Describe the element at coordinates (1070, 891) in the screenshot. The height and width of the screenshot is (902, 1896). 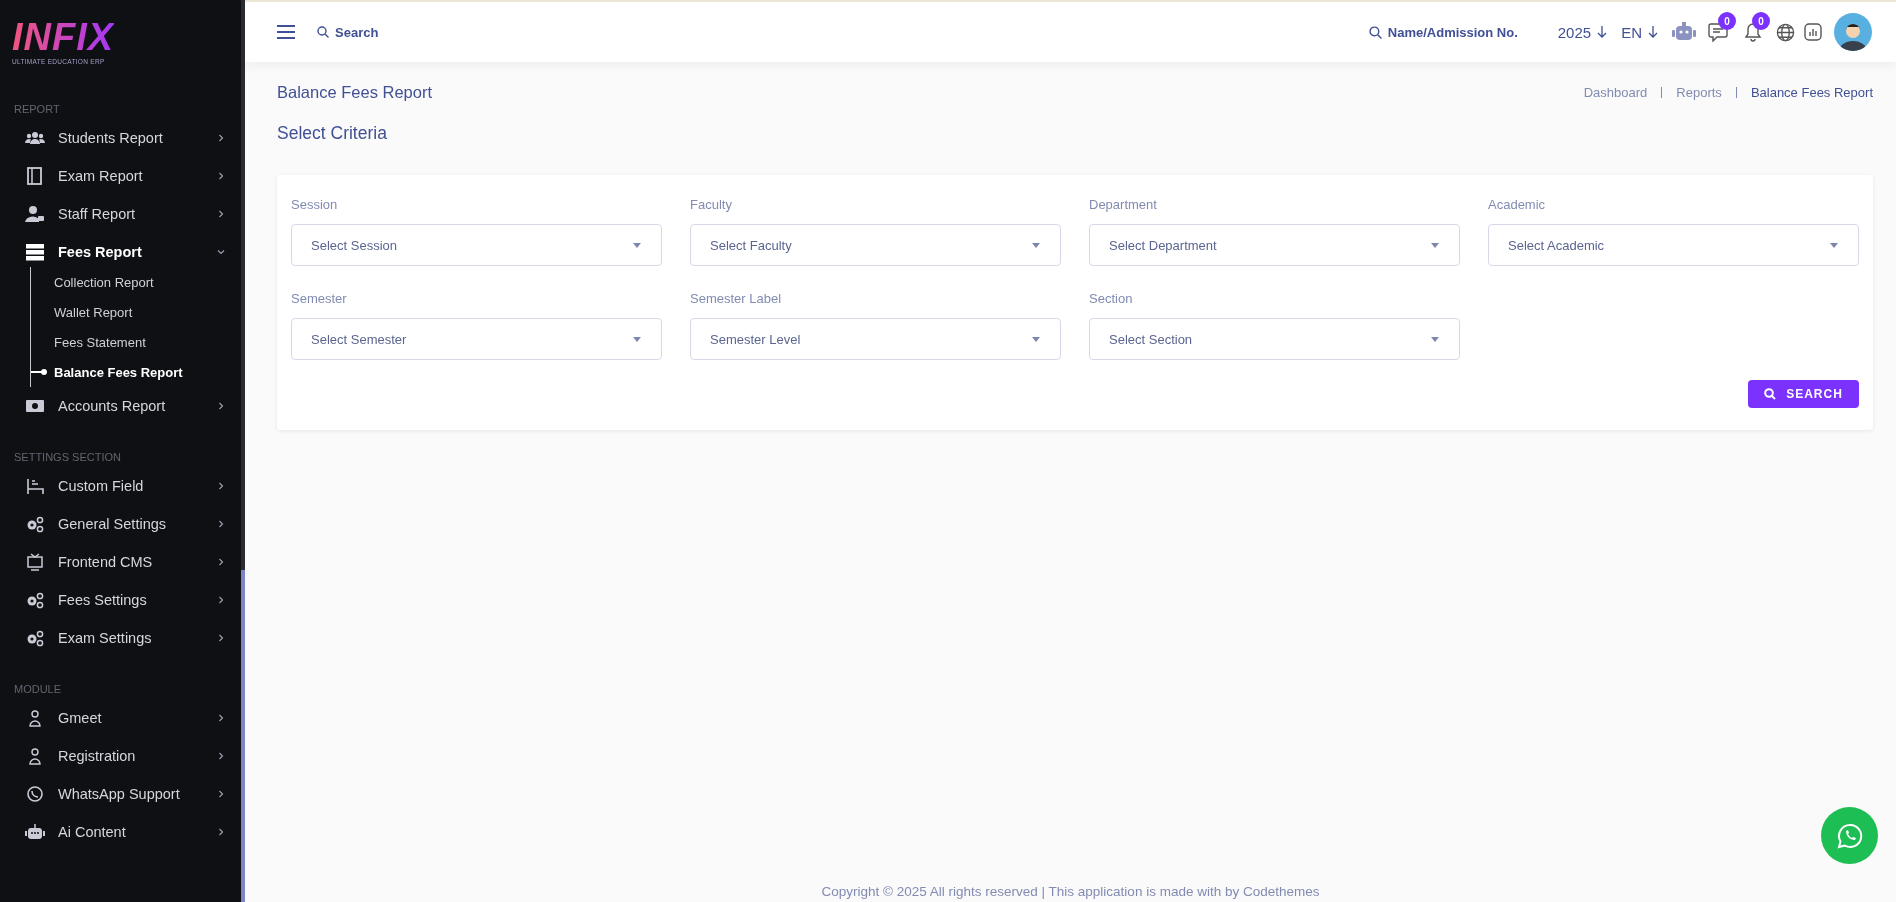
I see `footer-text: Copyright © 2025 All rights reserved | This application is made with by Codethemes` at that location.